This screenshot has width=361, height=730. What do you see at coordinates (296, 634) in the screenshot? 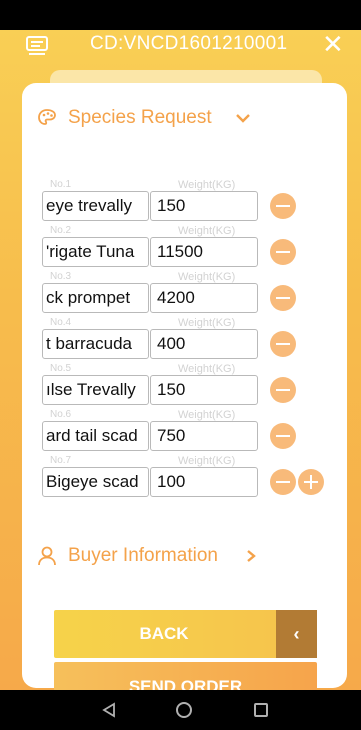
I see `chevron-left-icon: ‹` at bounding box center [296, 634].